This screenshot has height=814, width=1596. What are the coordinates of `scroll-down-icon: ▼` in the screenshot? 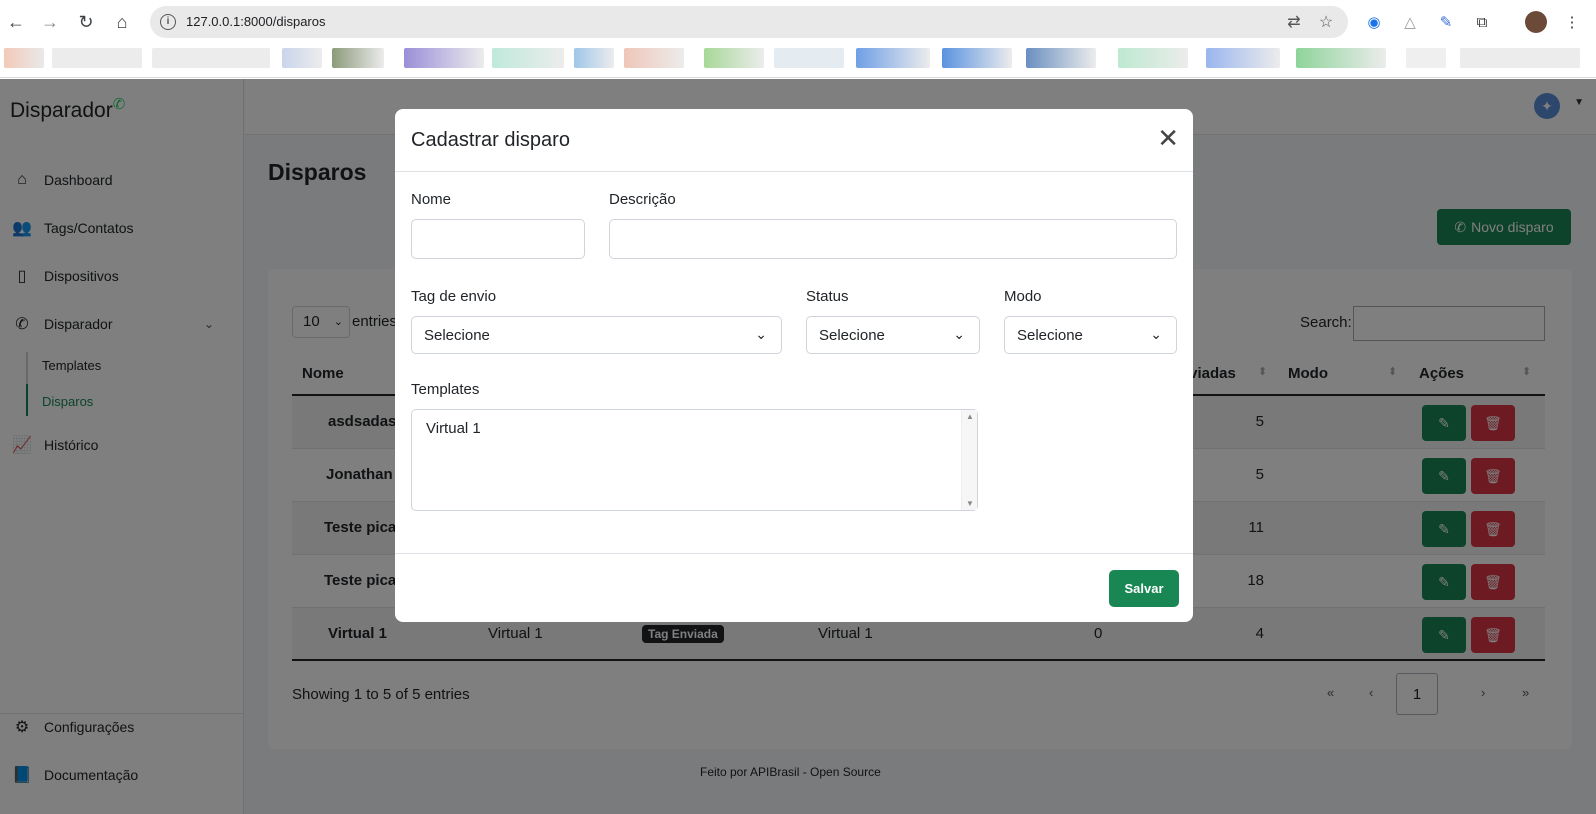 It's located at (970, 503).